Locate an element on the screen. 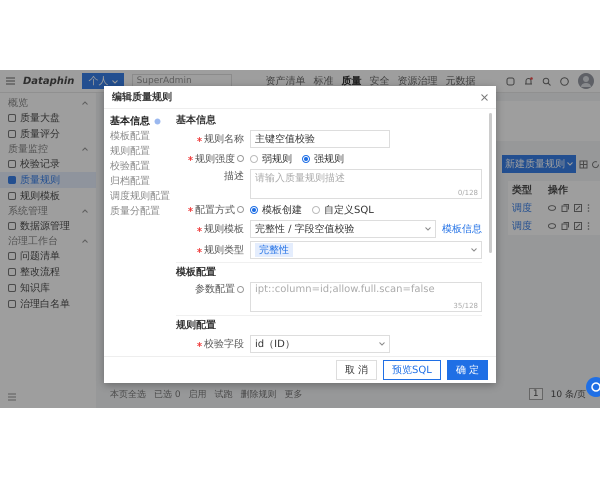  page-size-select: 10 条/页 is located at coordinates (568, 394).